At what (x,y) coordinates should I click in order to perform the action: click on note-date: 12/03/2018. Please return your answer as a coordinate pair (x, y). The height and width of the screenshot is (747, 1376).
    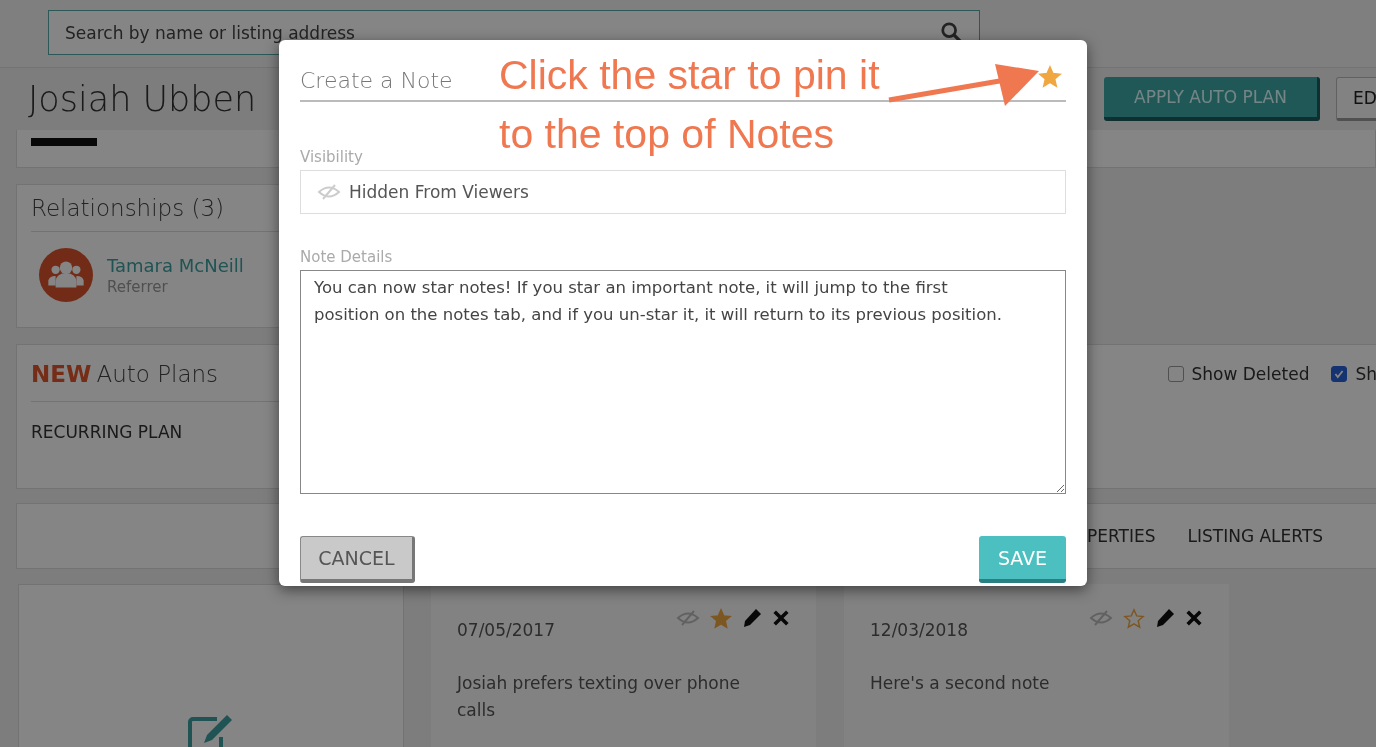
    Looking at the image, I should click on (919, 630).